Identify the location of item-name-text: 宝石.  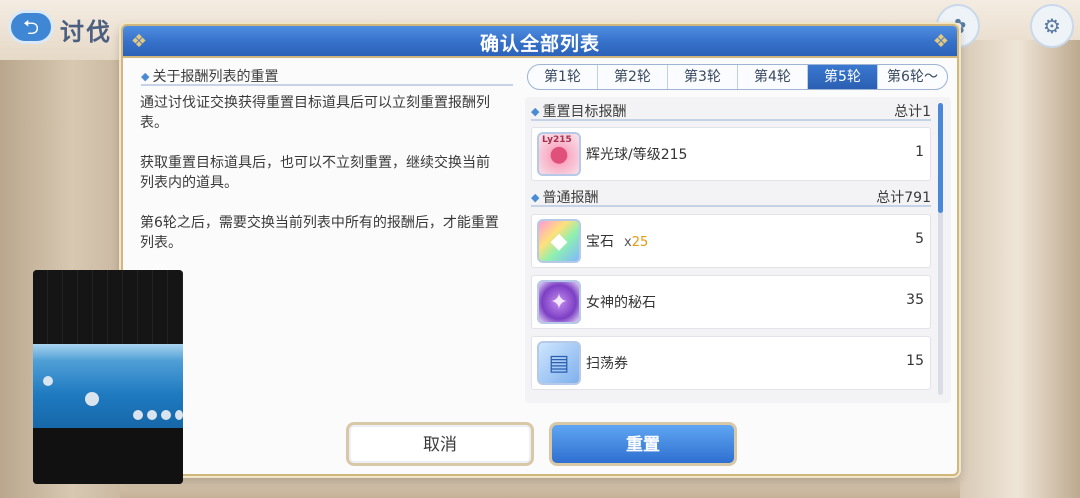
(600, 242).